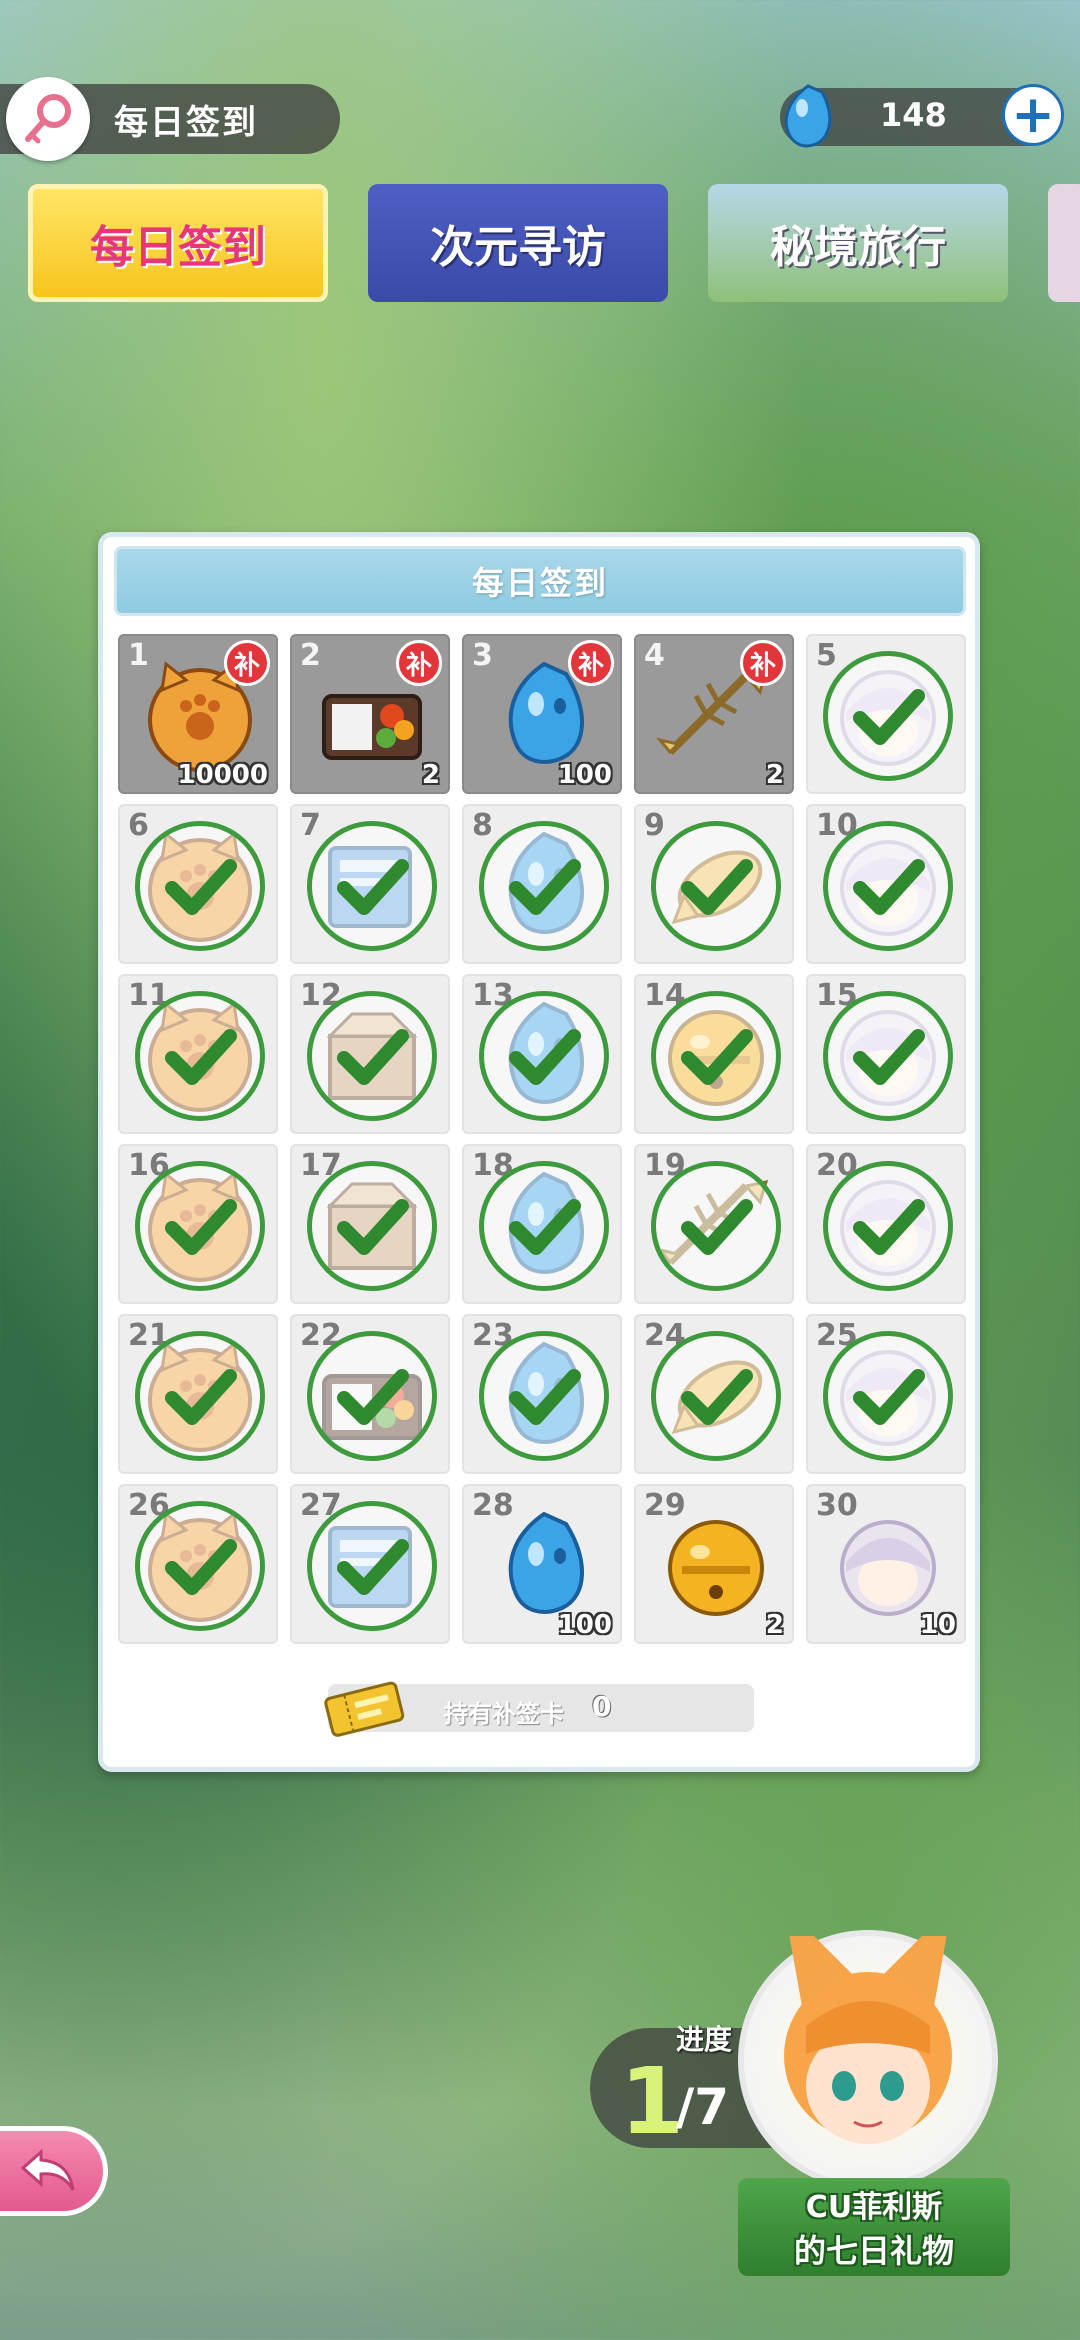  What do you see at coordinates (47, 2169) in the screenshot?
I see `back-arrow-icon` at bounding box center [47, 2169].